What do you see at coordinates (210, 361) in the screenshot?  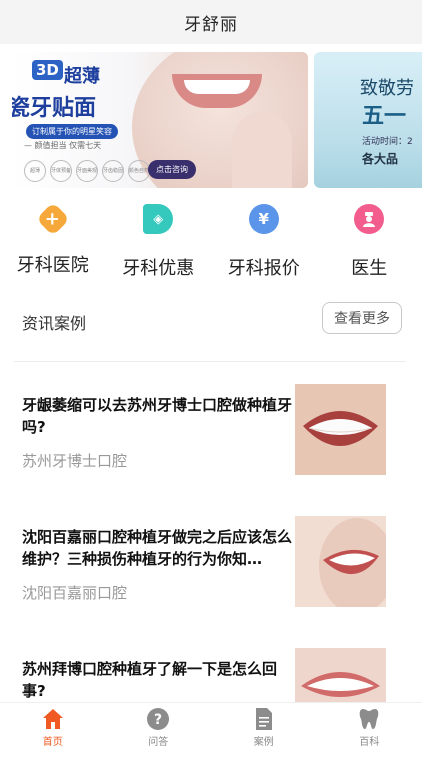 I see `divider` at bounding box center [210, 361].